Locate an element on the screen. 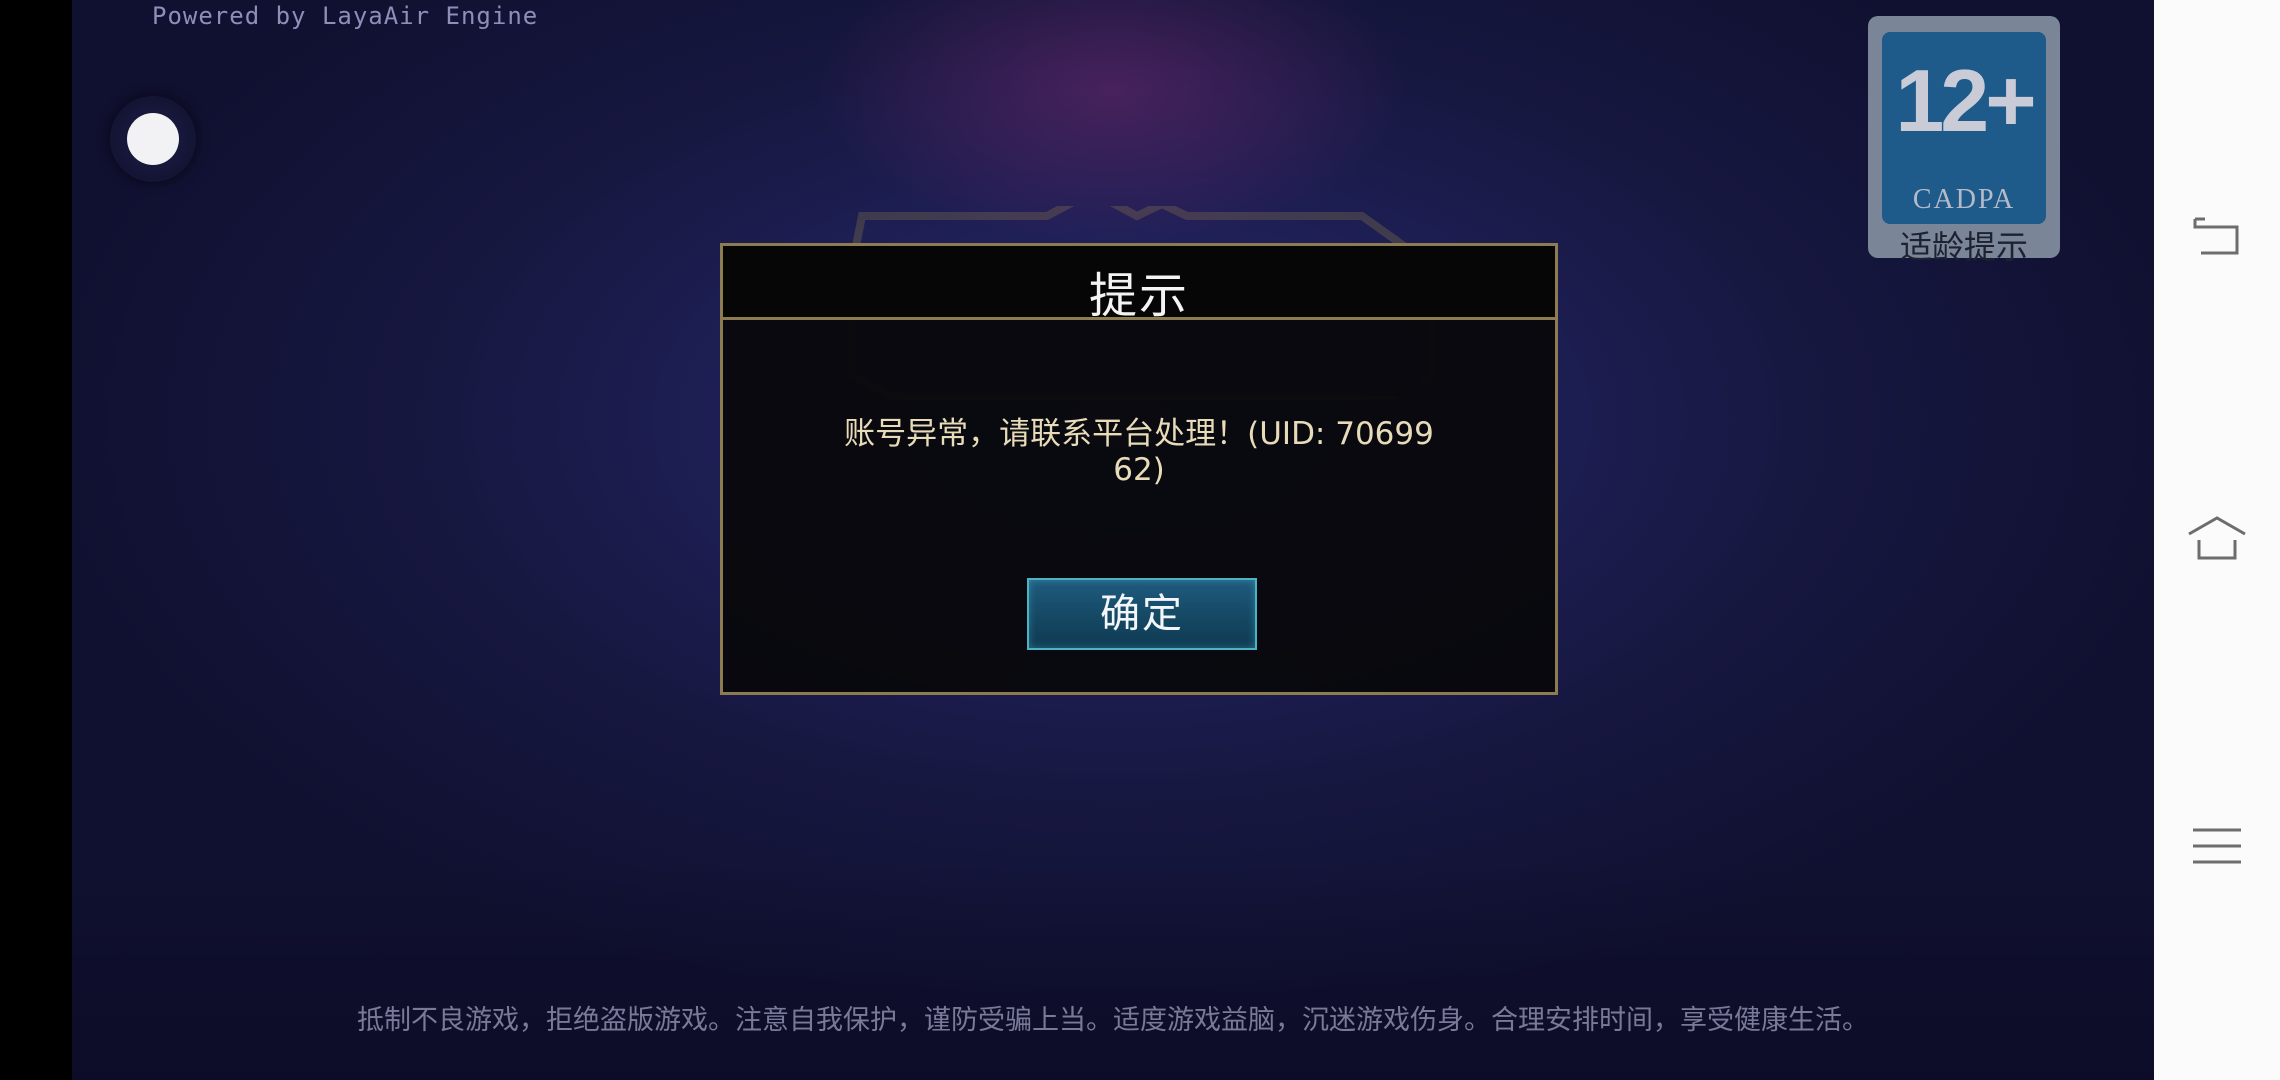 The width and height of the screenshot is (2280, 1080). age-rating-badge: 12+ CADPA 适龄提示 is located at coordinates (1964, 141).